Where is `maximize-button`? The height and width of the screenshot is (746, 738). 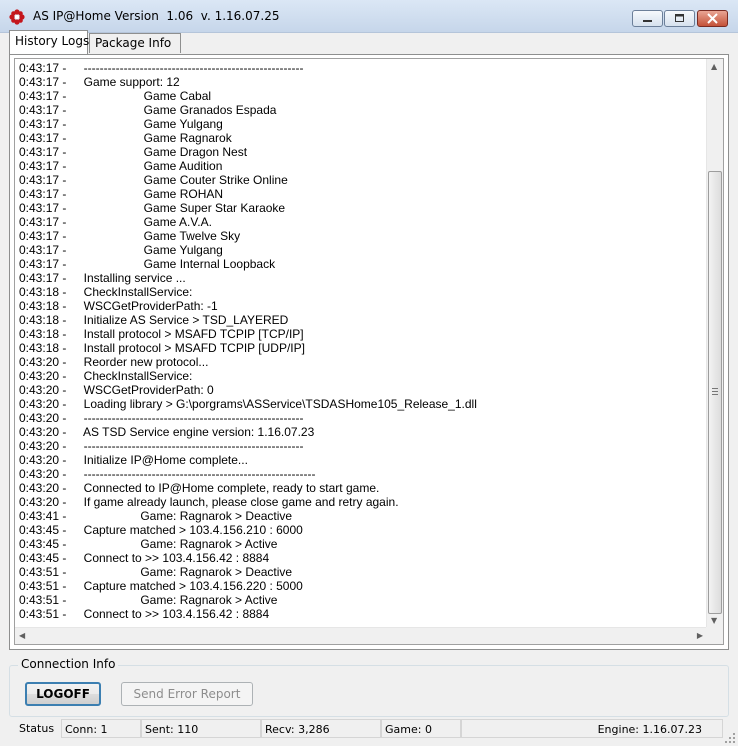
maximize-button is located at coordinates (679, 18).